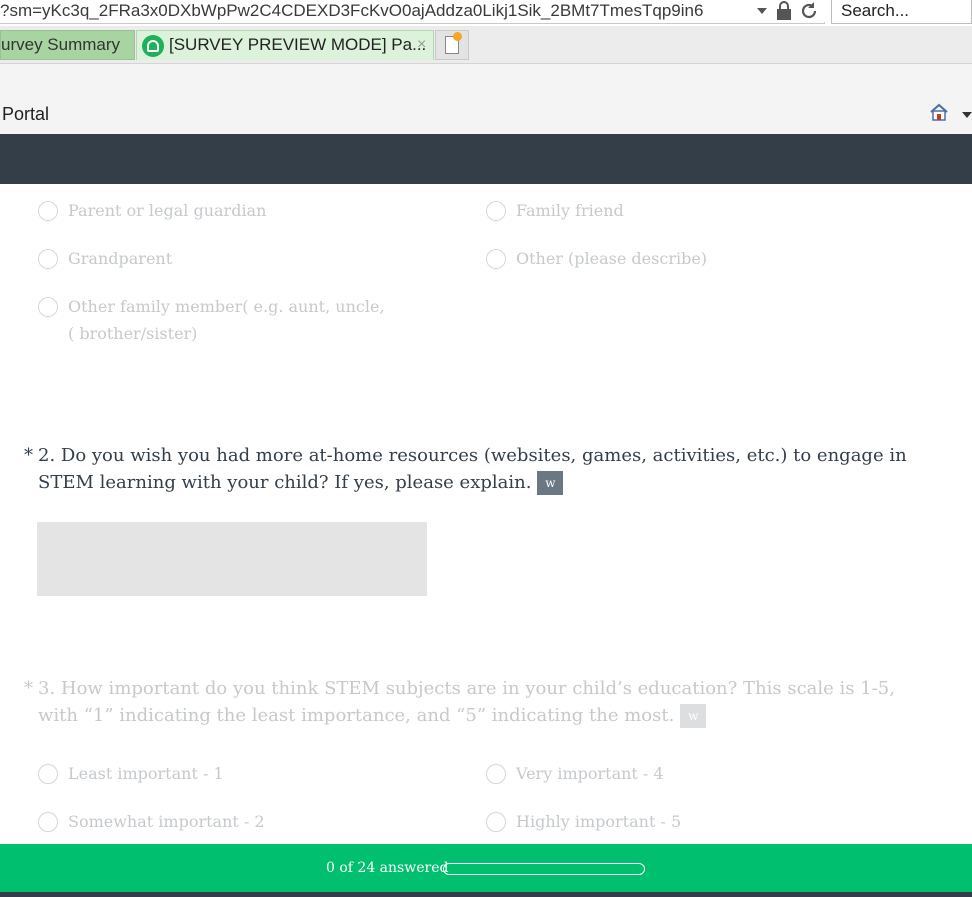 The image size is (972, 897). Describe the element at coordinates (599, 821) in the screenshot. I see `option-label: Highly important - 5` at that location.